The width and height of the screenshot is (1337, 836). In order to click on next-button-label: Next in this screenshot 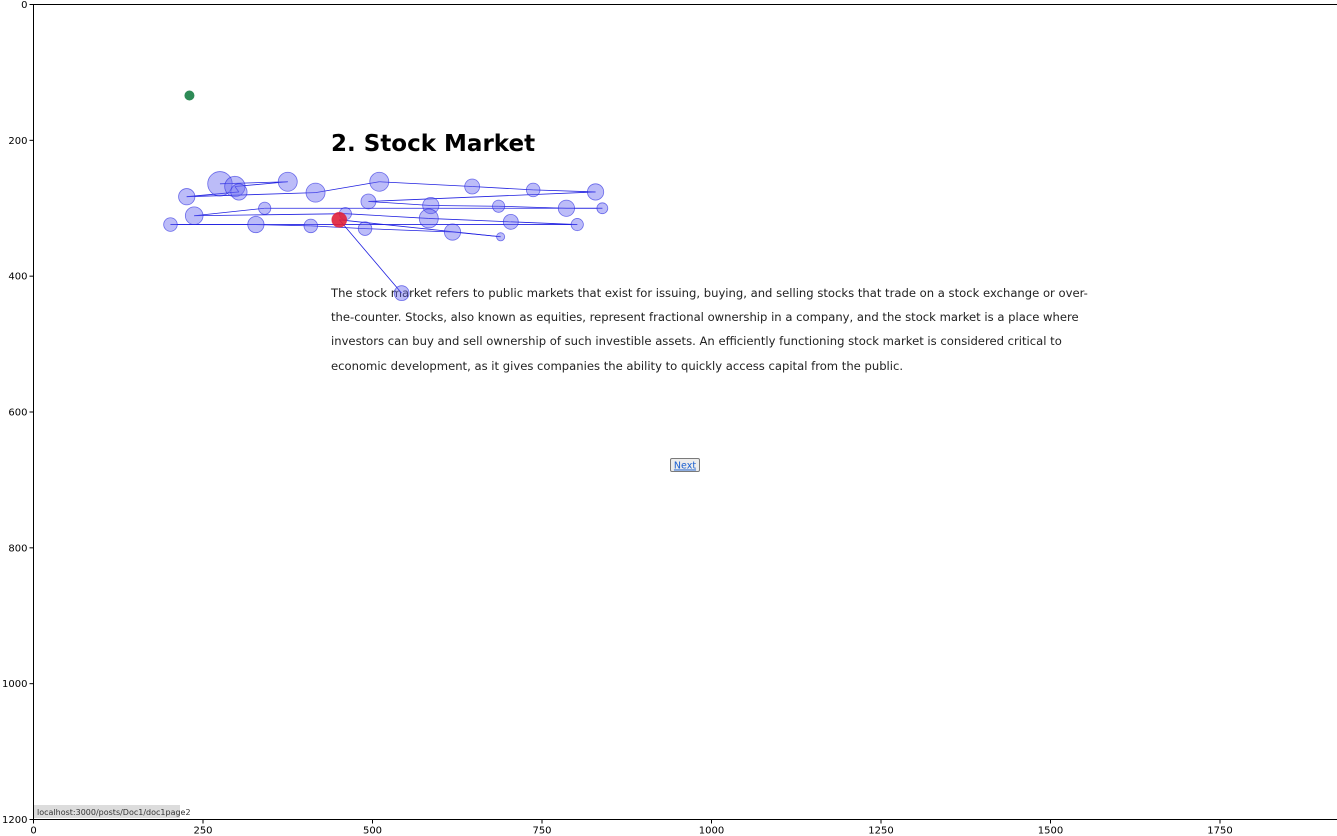, I will do `click(685, 466)`.